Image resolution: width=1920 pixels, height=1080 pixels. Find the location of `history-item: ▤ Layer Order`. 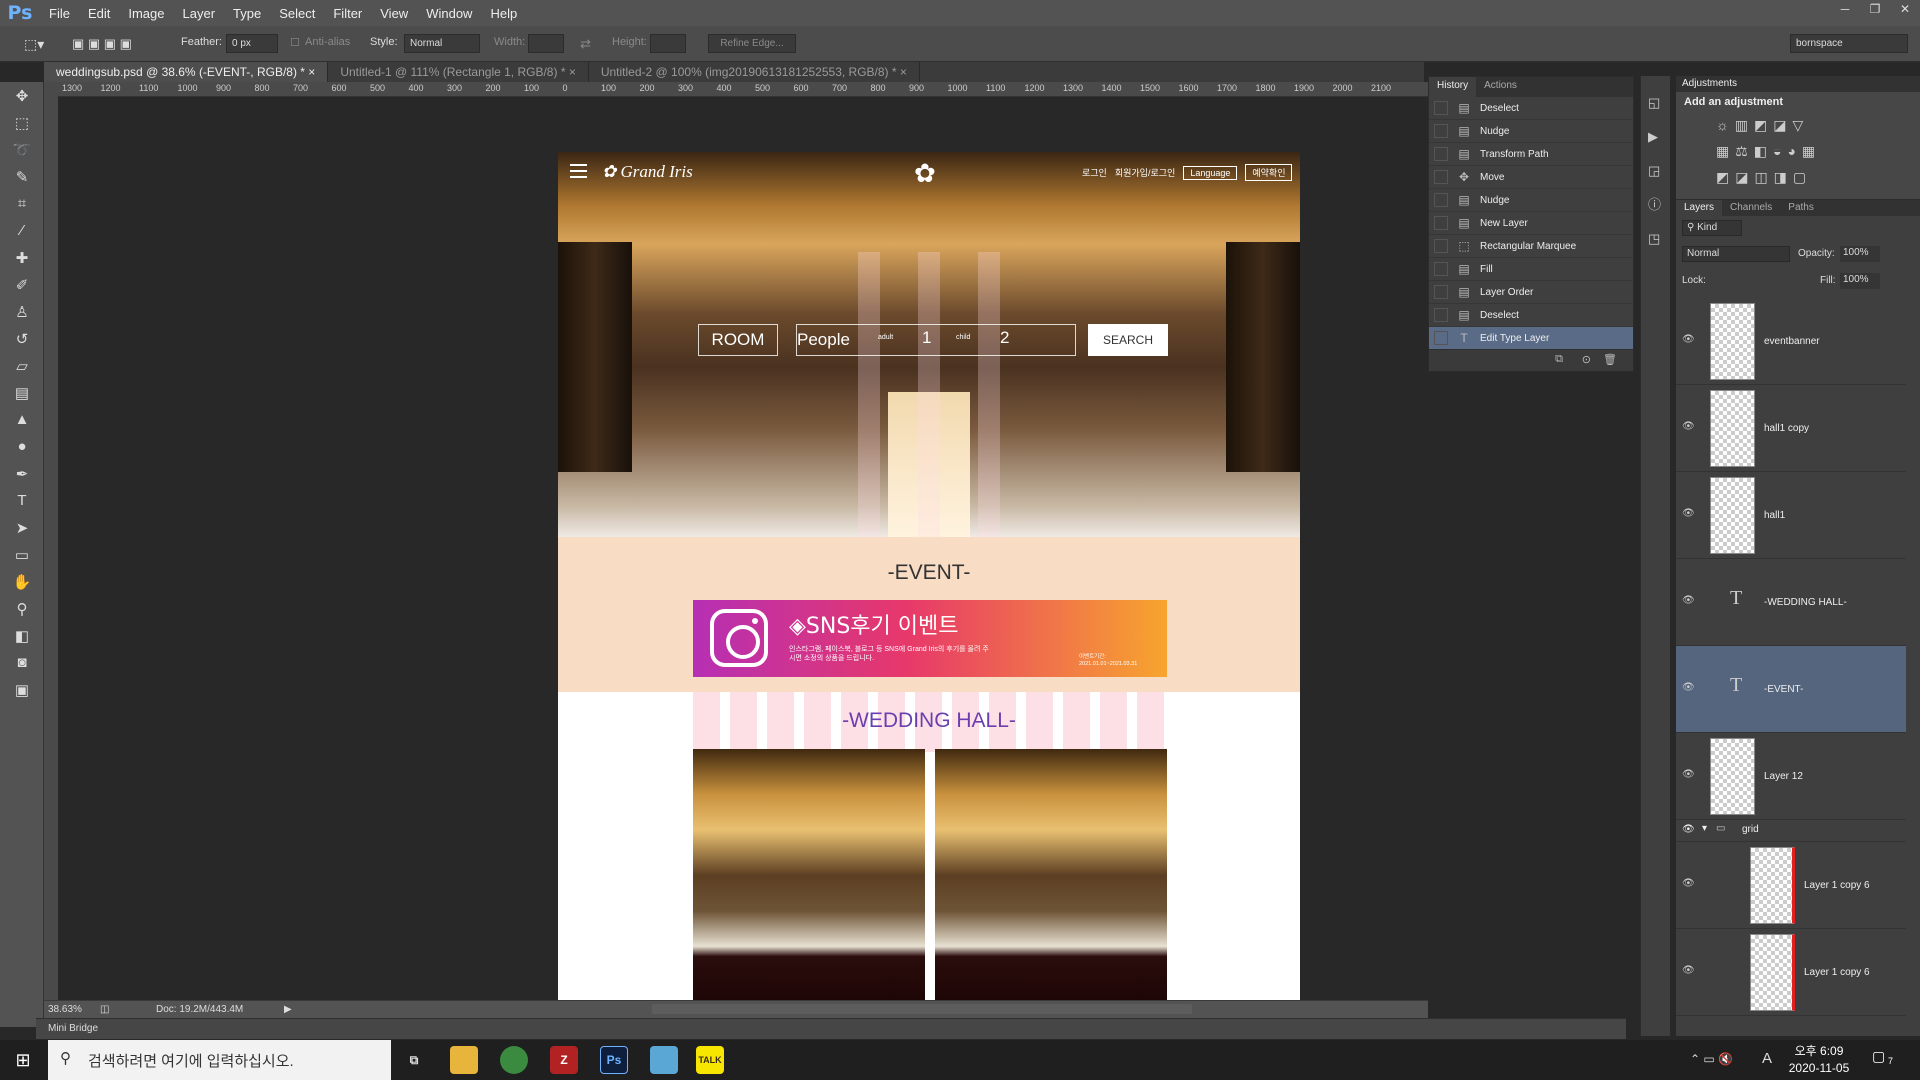

history-item: ▤ Layer Order is located at coordinates (1531, 292).